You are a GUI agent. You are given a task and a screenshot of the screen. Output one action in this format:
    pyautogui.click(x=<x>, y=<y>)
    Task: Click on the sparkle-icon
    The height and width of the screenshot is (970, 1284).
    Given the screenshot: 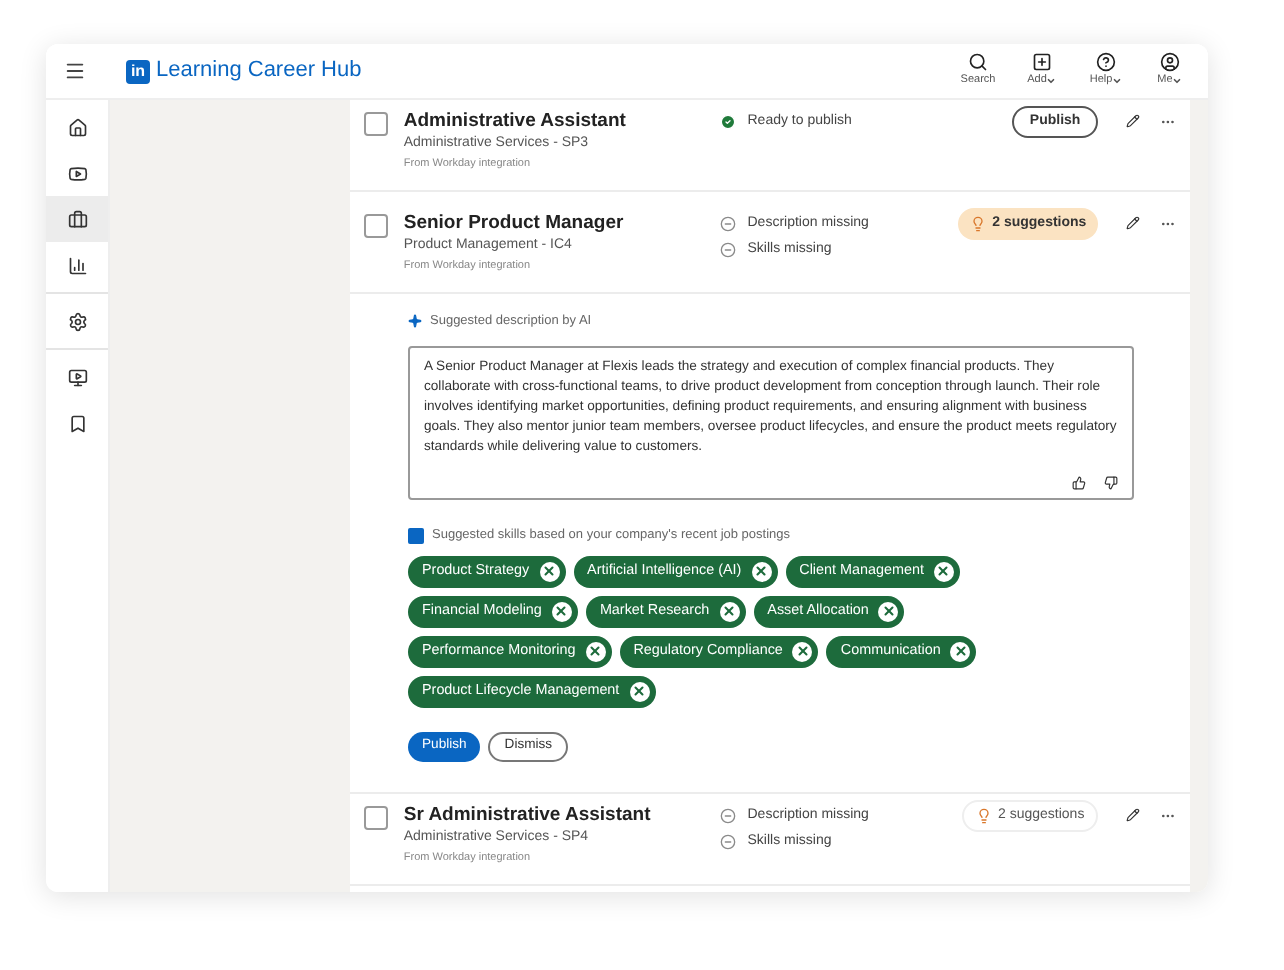 What is the action you would take?
    pyautogui.click(x=415, y=321)
    